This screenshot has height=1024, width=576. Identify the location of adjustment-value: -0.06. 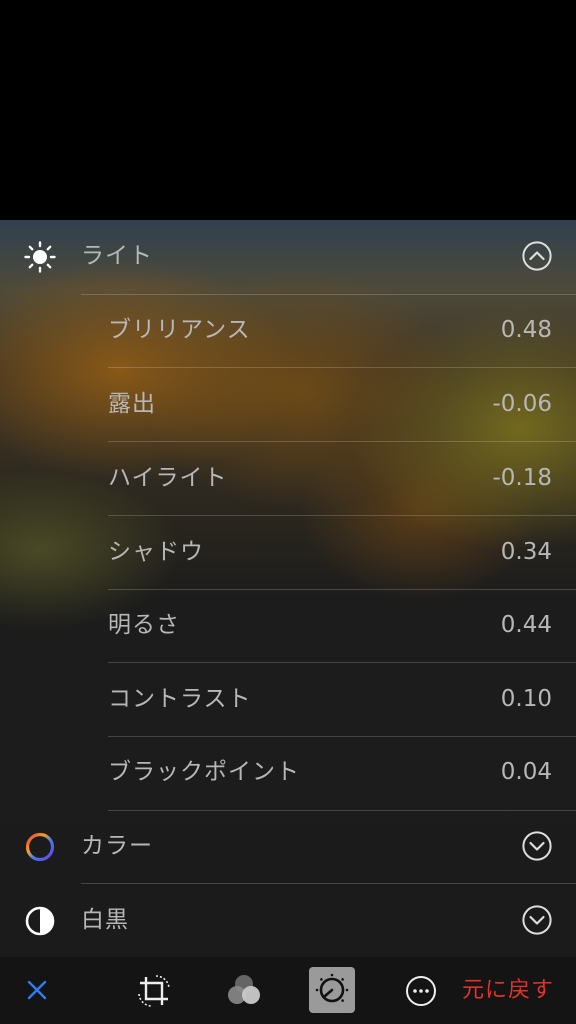
(522, 404).